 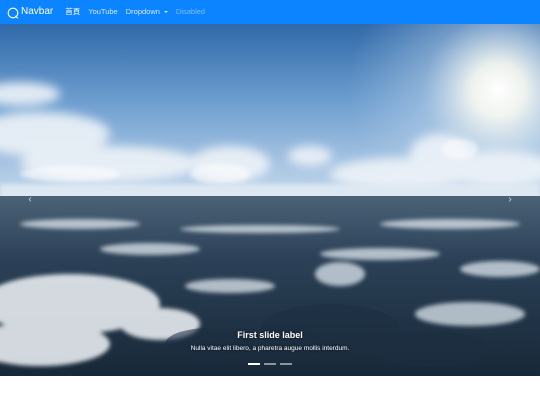 I want to click on carousel-prev-button: ‹, so click(x=30, y=200).